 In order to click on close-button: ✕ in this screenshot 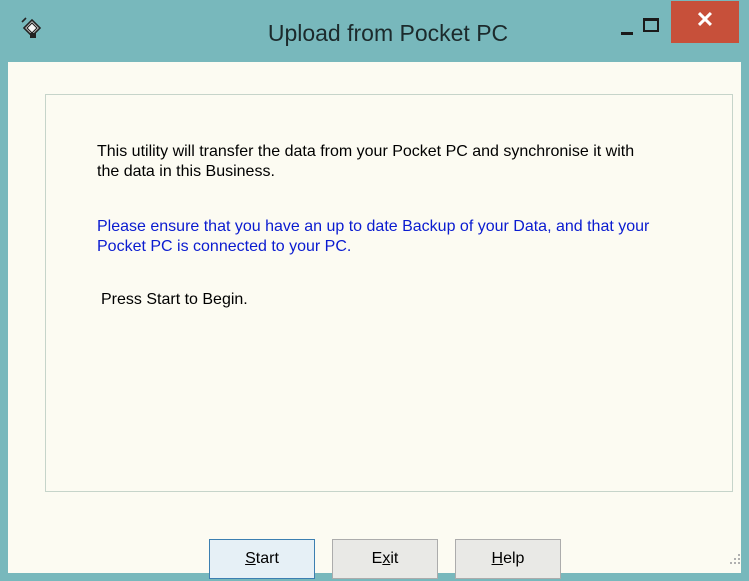, I will do `click(705, 22)`.